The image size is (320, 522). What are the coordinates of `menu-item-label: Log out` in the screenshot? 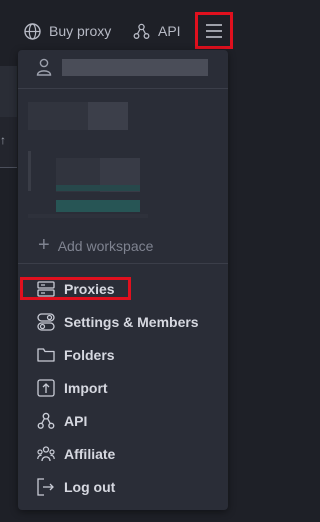 It's located at (90, 487).